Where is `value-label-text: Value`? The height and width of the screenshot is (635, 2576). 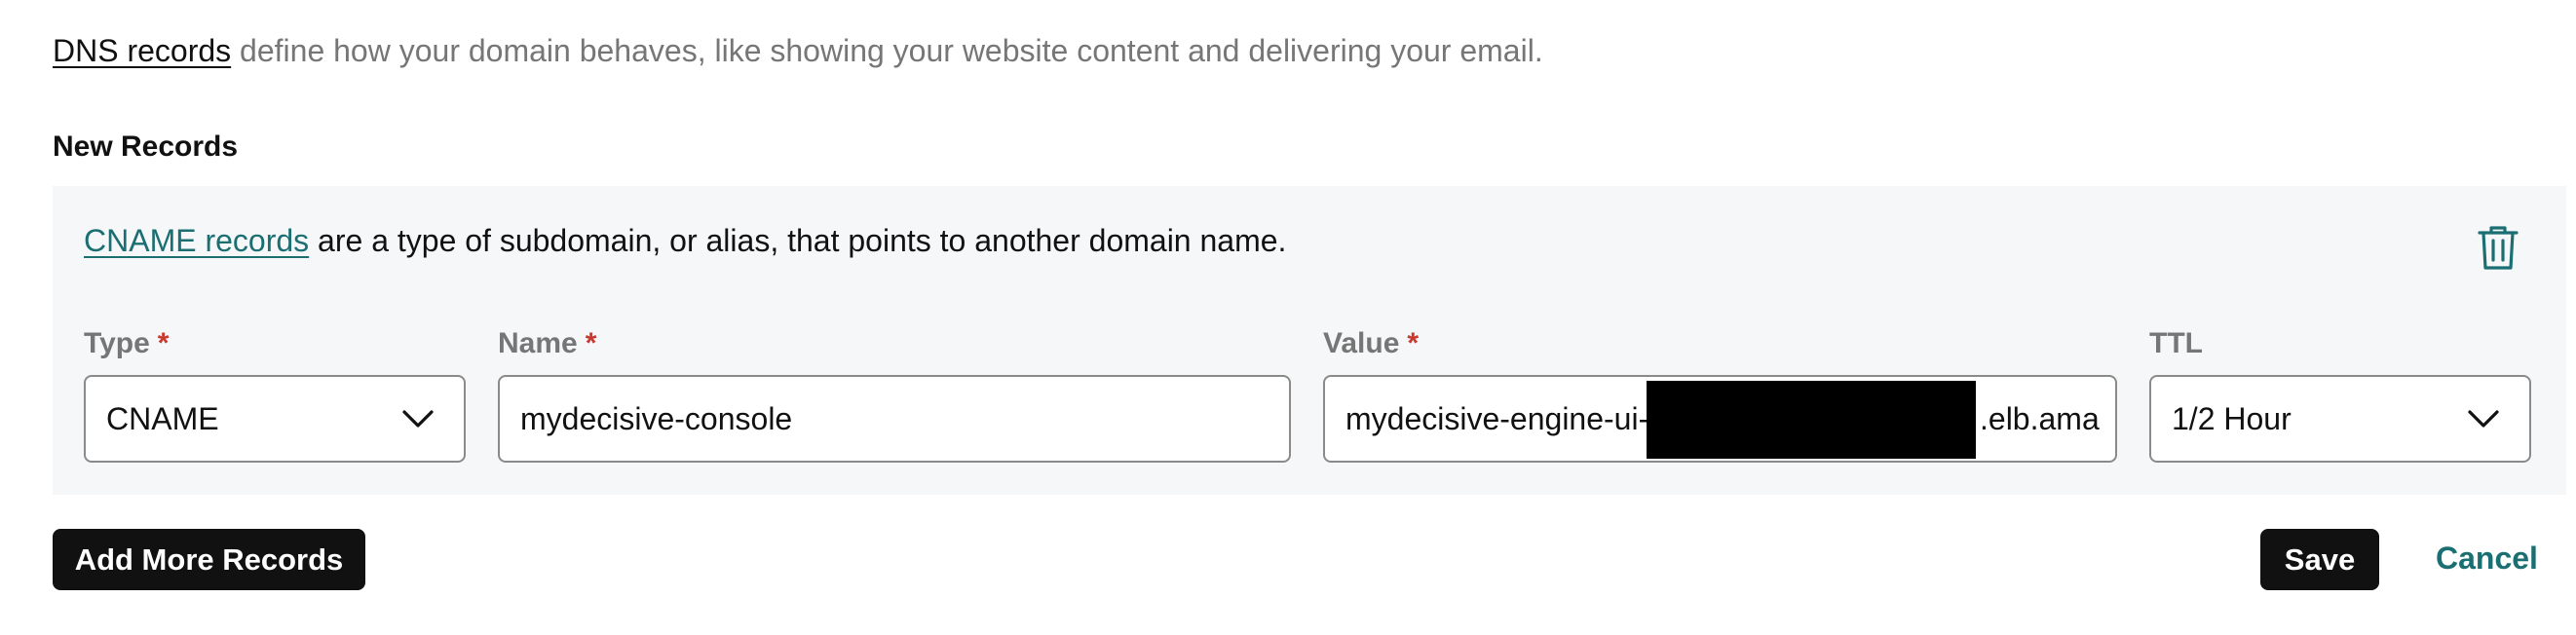
value-label-text: Value is located at coordinates (1361, 343).